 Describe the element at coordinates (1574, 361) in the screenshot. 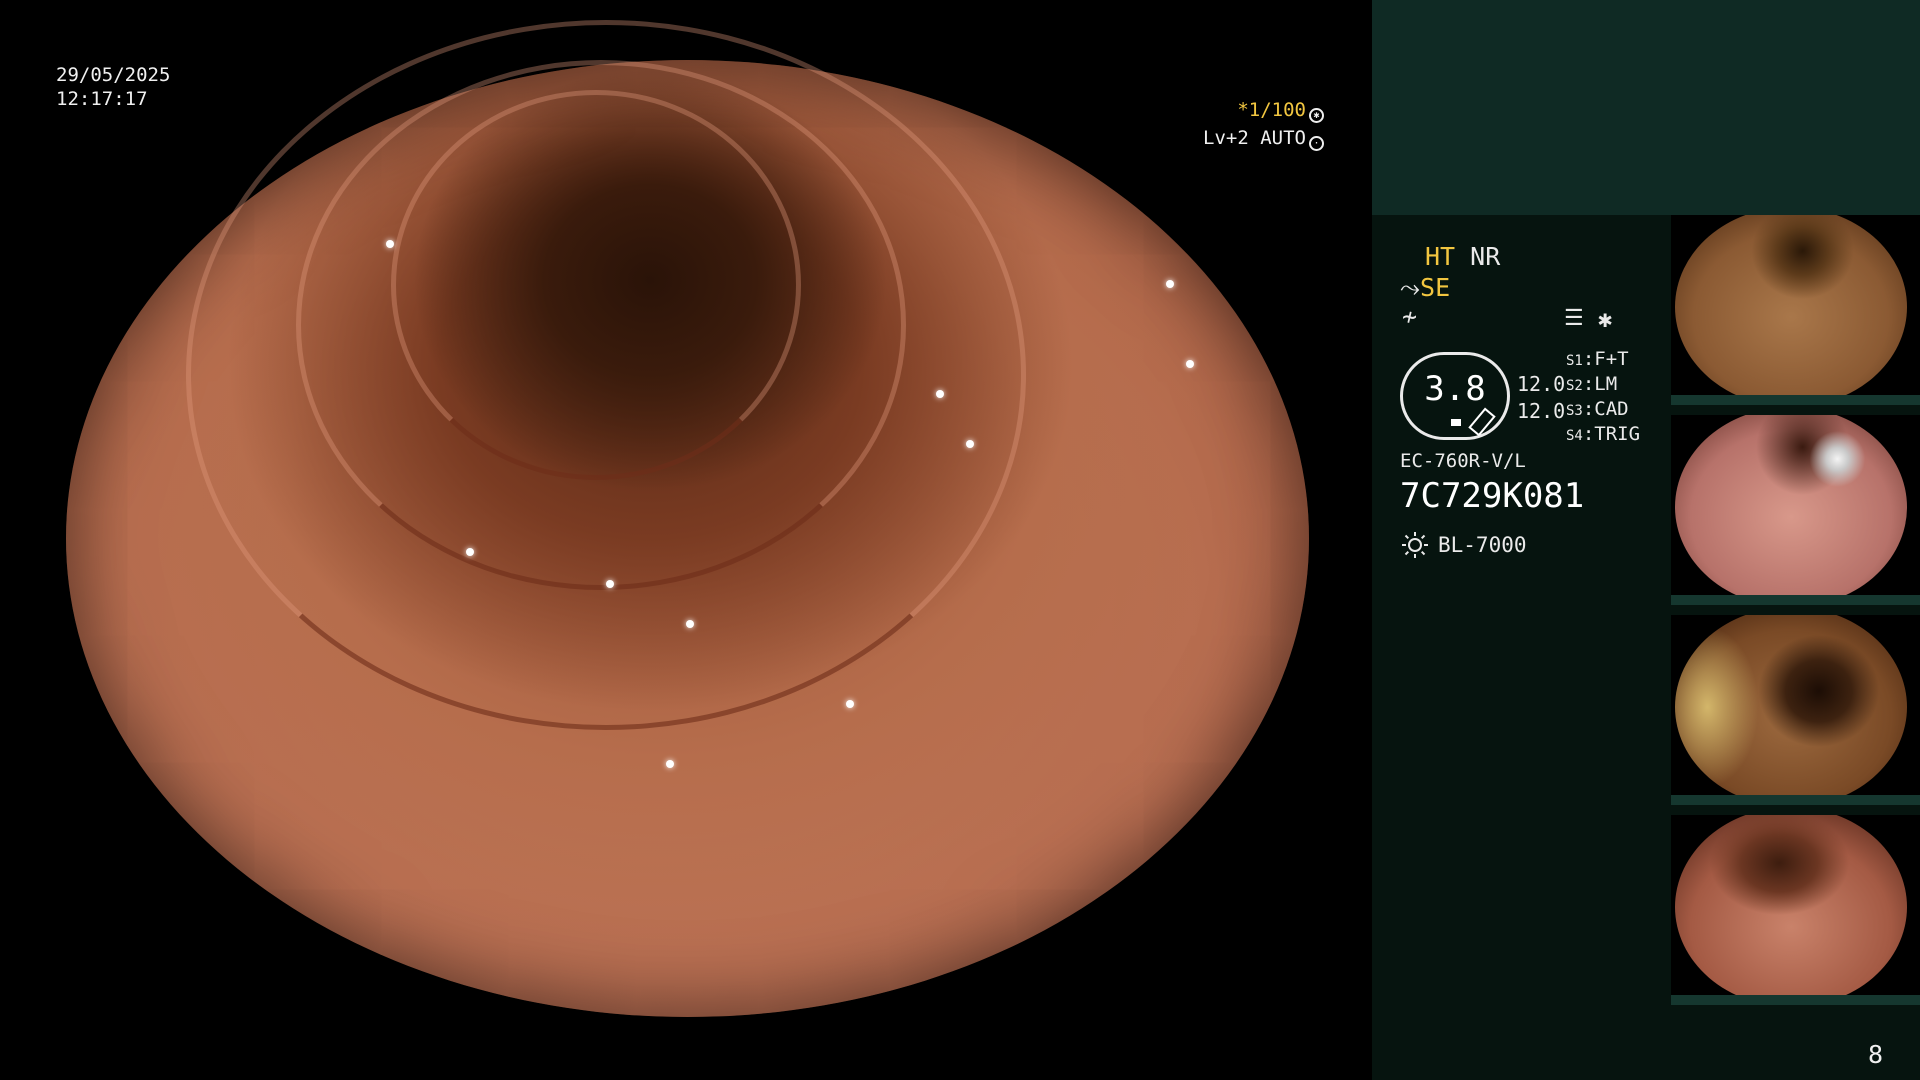

I see `switch-1-key: S1` at that location.